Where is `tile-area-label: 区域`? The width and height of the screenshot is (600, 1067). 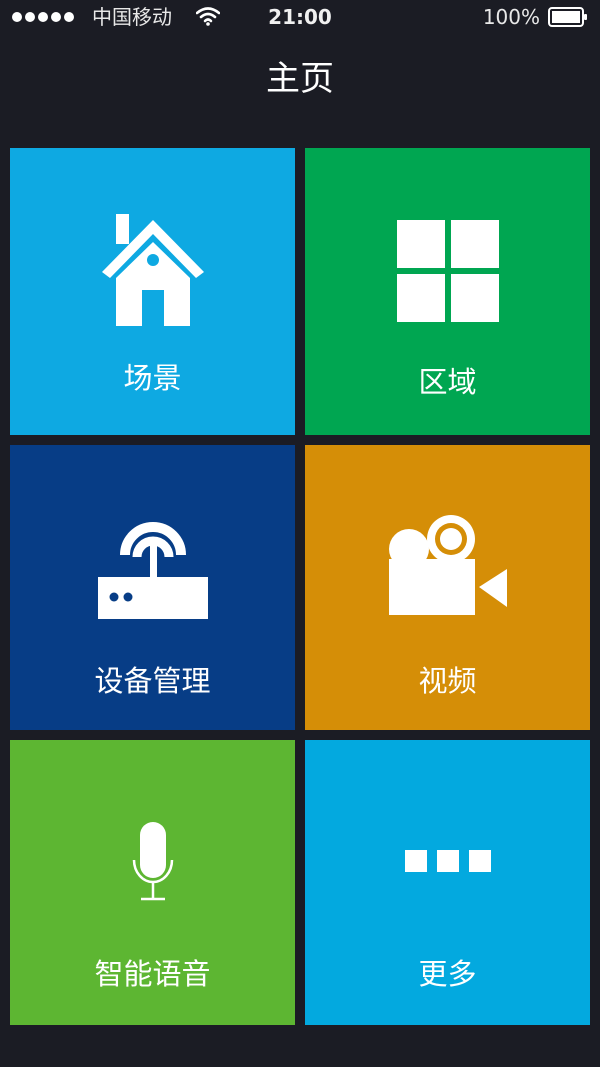
tile-area-label: 区域 is located at coordinates (447, 382).